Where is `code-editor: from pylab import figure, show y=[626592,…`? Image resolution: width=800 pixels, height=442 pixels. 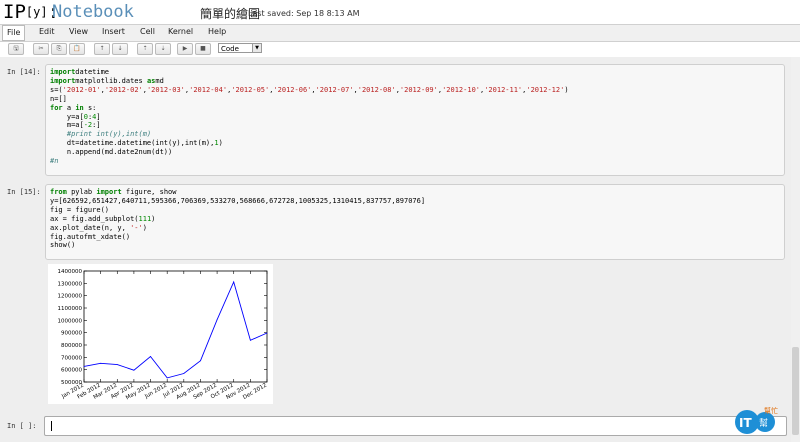 code-editor: from pylab import figure, show y=[626592,… is located at coordinates (237, 219).